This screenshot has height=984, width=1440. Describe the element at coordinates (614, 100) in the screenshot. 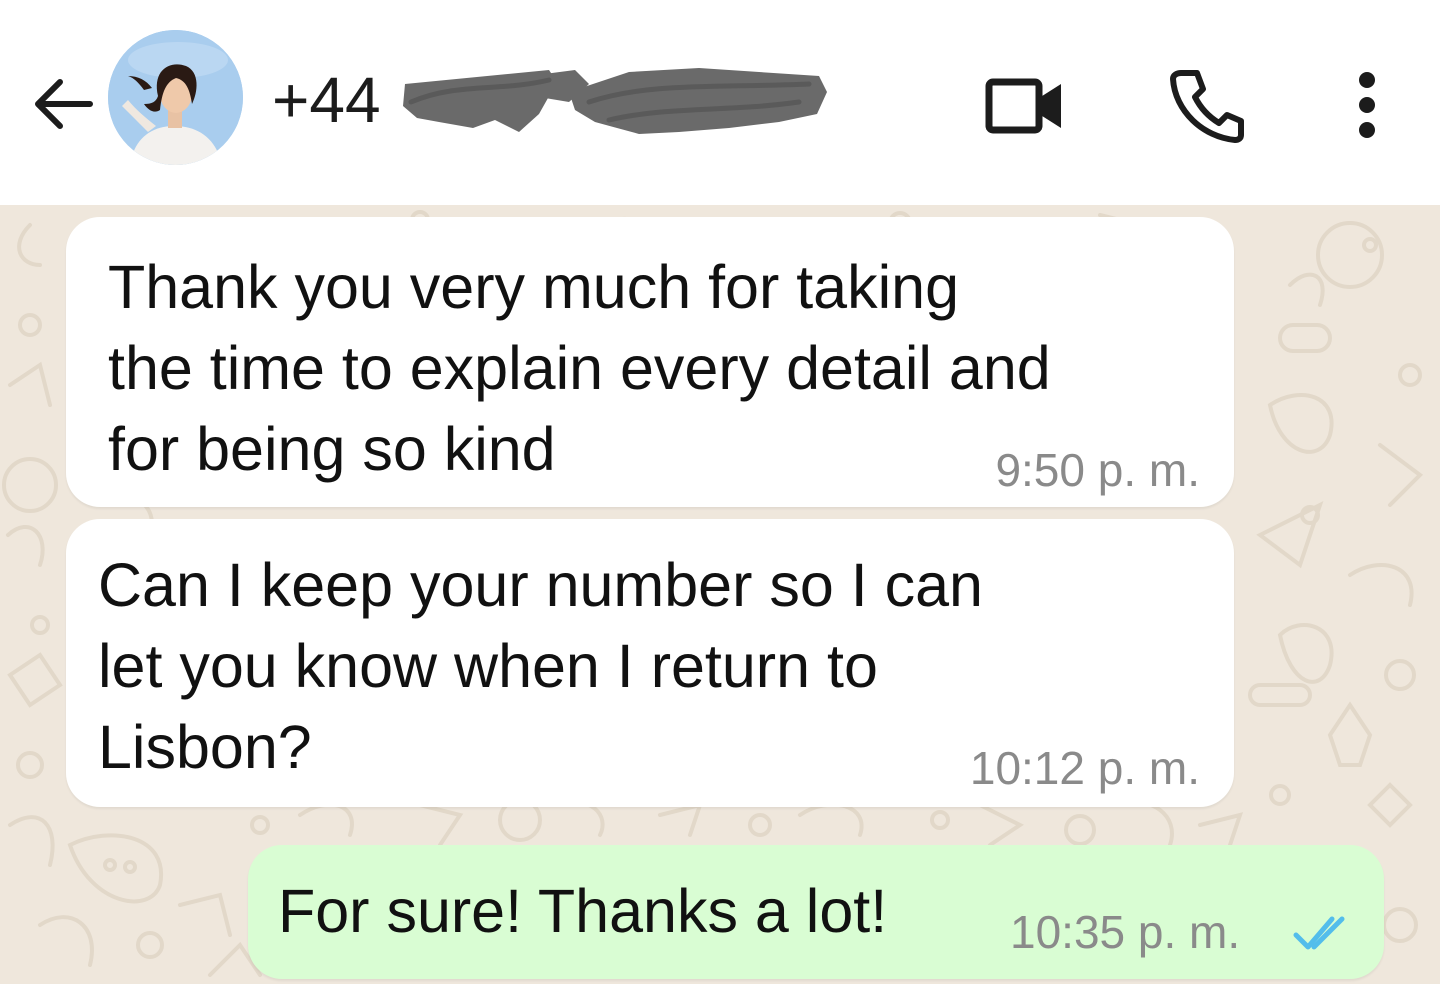

I see `redacted-phone-number` at that location.